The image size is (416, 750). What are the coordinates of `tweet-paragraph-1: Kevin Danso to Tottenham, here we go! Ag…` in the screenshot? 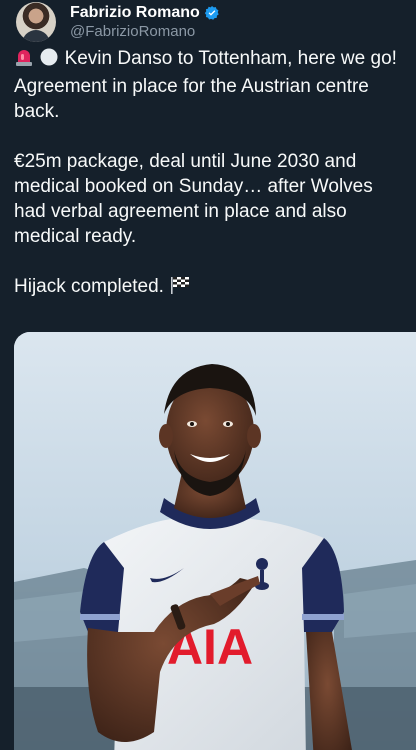 It's located at (210, 85).